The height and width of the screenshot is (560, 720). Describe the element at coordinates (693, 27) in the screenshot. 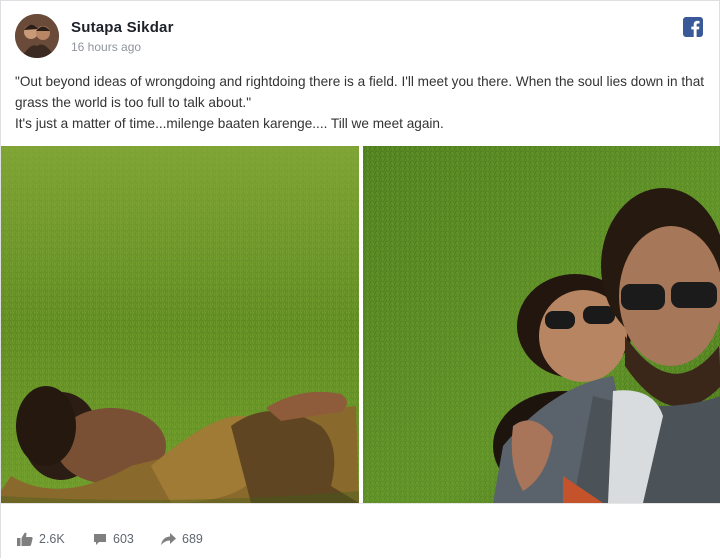

I see `facebook-icon` at that location.